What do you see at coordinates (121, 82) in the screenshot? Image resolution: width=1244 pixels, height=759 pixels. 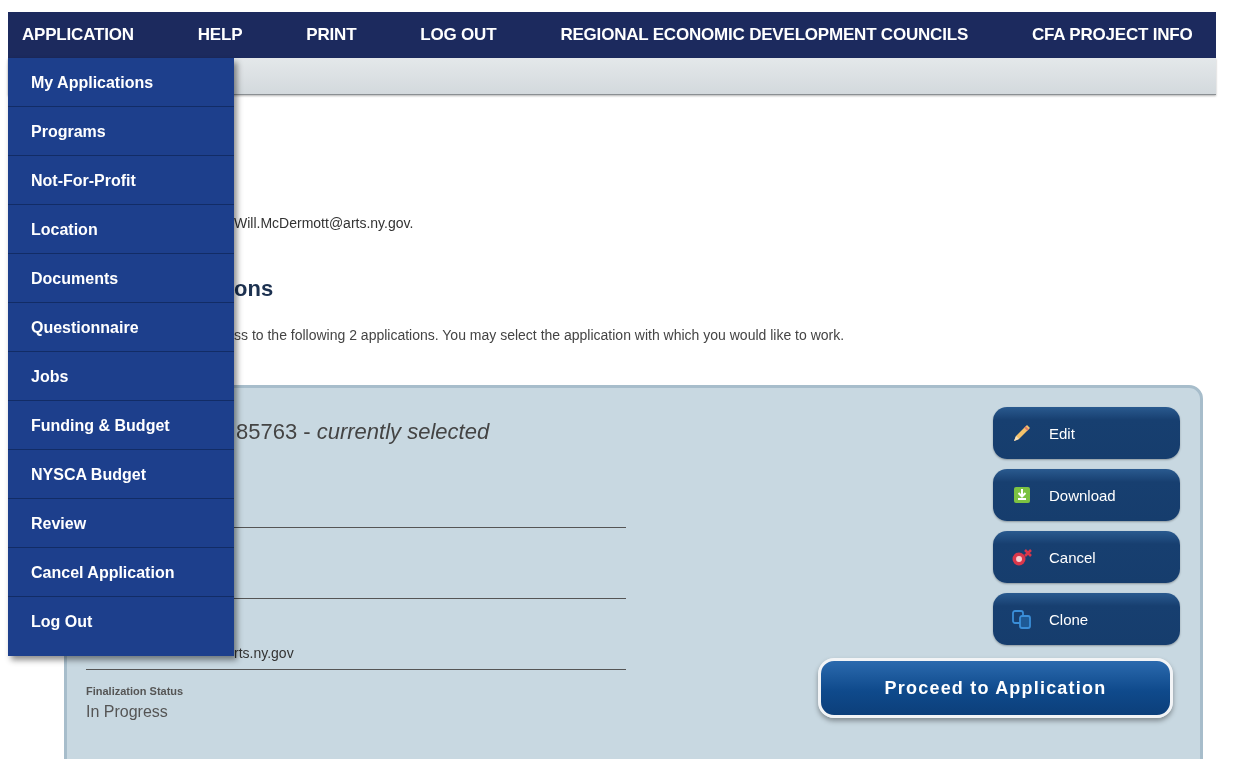 I see `menu-item: My Applications` at bounding box center [121, 82].